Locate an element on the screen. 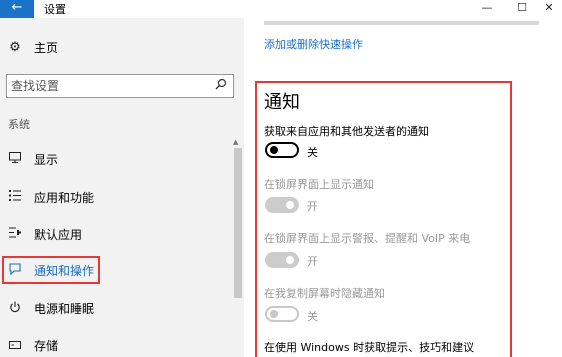 The width and height of the screenshot is (562, 357). setting-label: 在锁屏界面上显示通知 is located at coordinates (319, 184).